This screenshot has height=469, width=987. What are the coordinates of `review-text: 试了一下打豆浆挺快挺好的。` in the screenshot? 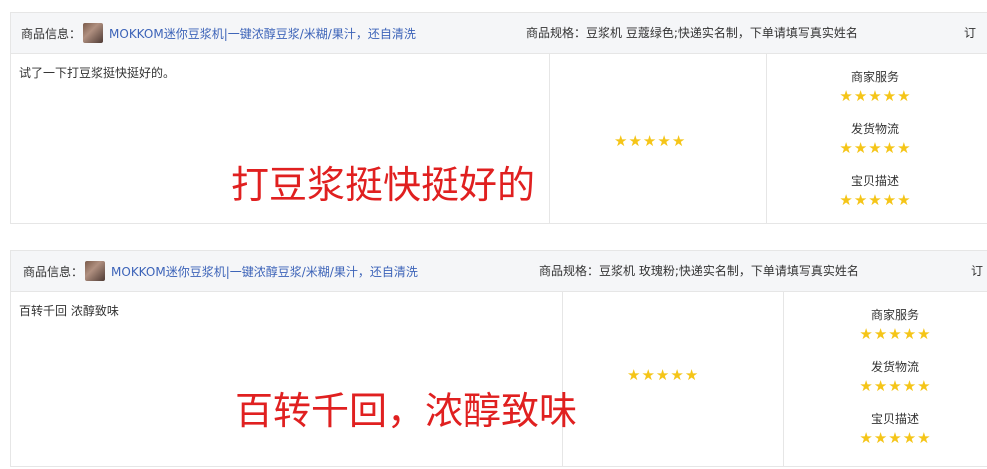 It's located at (97, 73).